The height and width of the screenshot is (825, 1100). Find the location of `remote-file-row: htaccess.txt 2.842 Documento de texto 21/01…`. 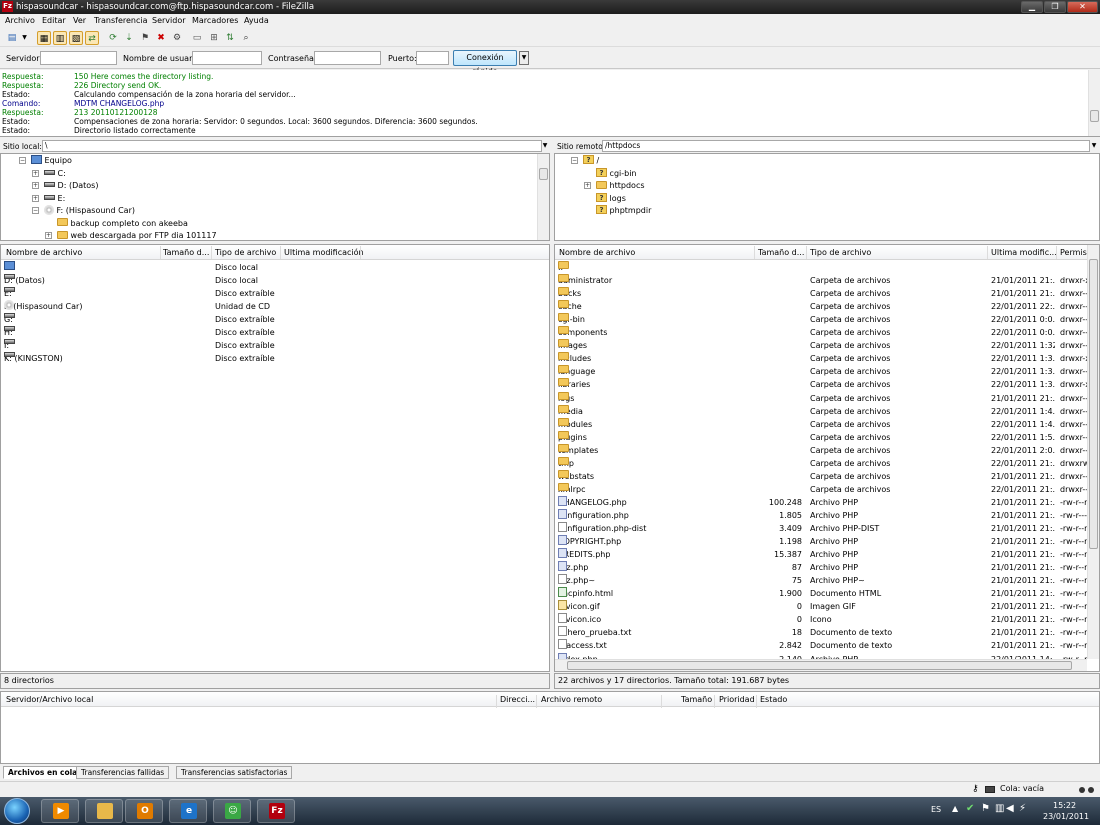

remote-file-row: htaccess.txt 2.842 Documento de texto 21/01… is located at coordinates (827, 645).